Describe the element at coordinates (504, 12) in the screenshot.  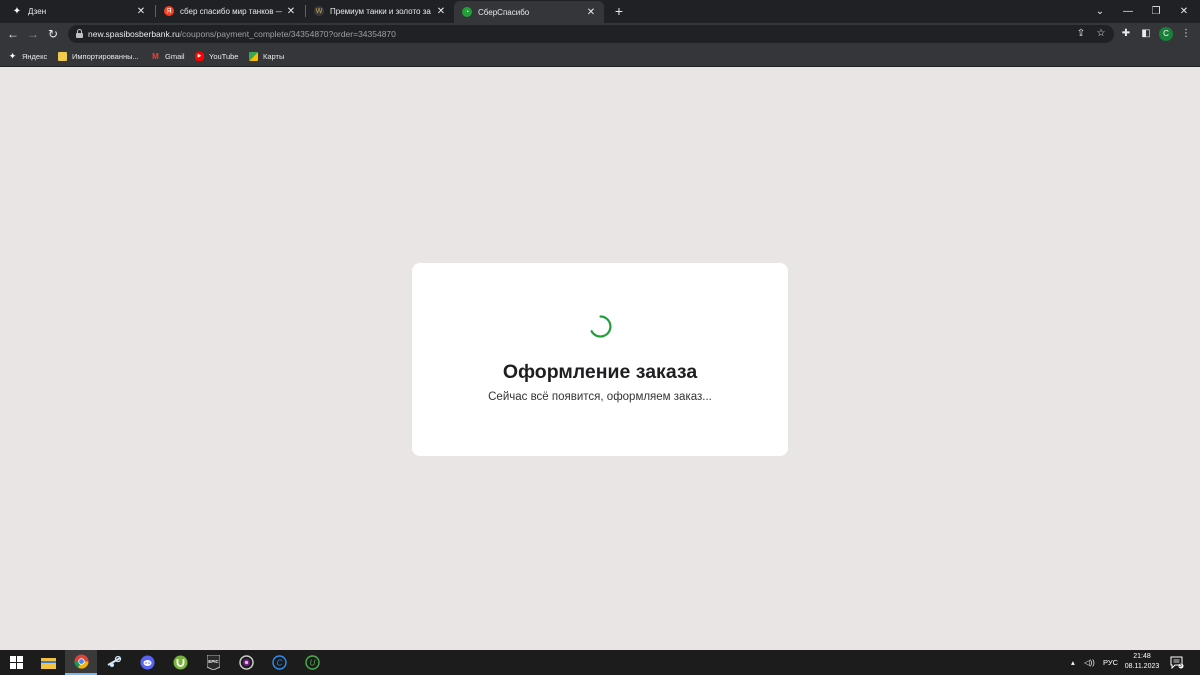
I see `tab-title: СберСпасибо` at that location.